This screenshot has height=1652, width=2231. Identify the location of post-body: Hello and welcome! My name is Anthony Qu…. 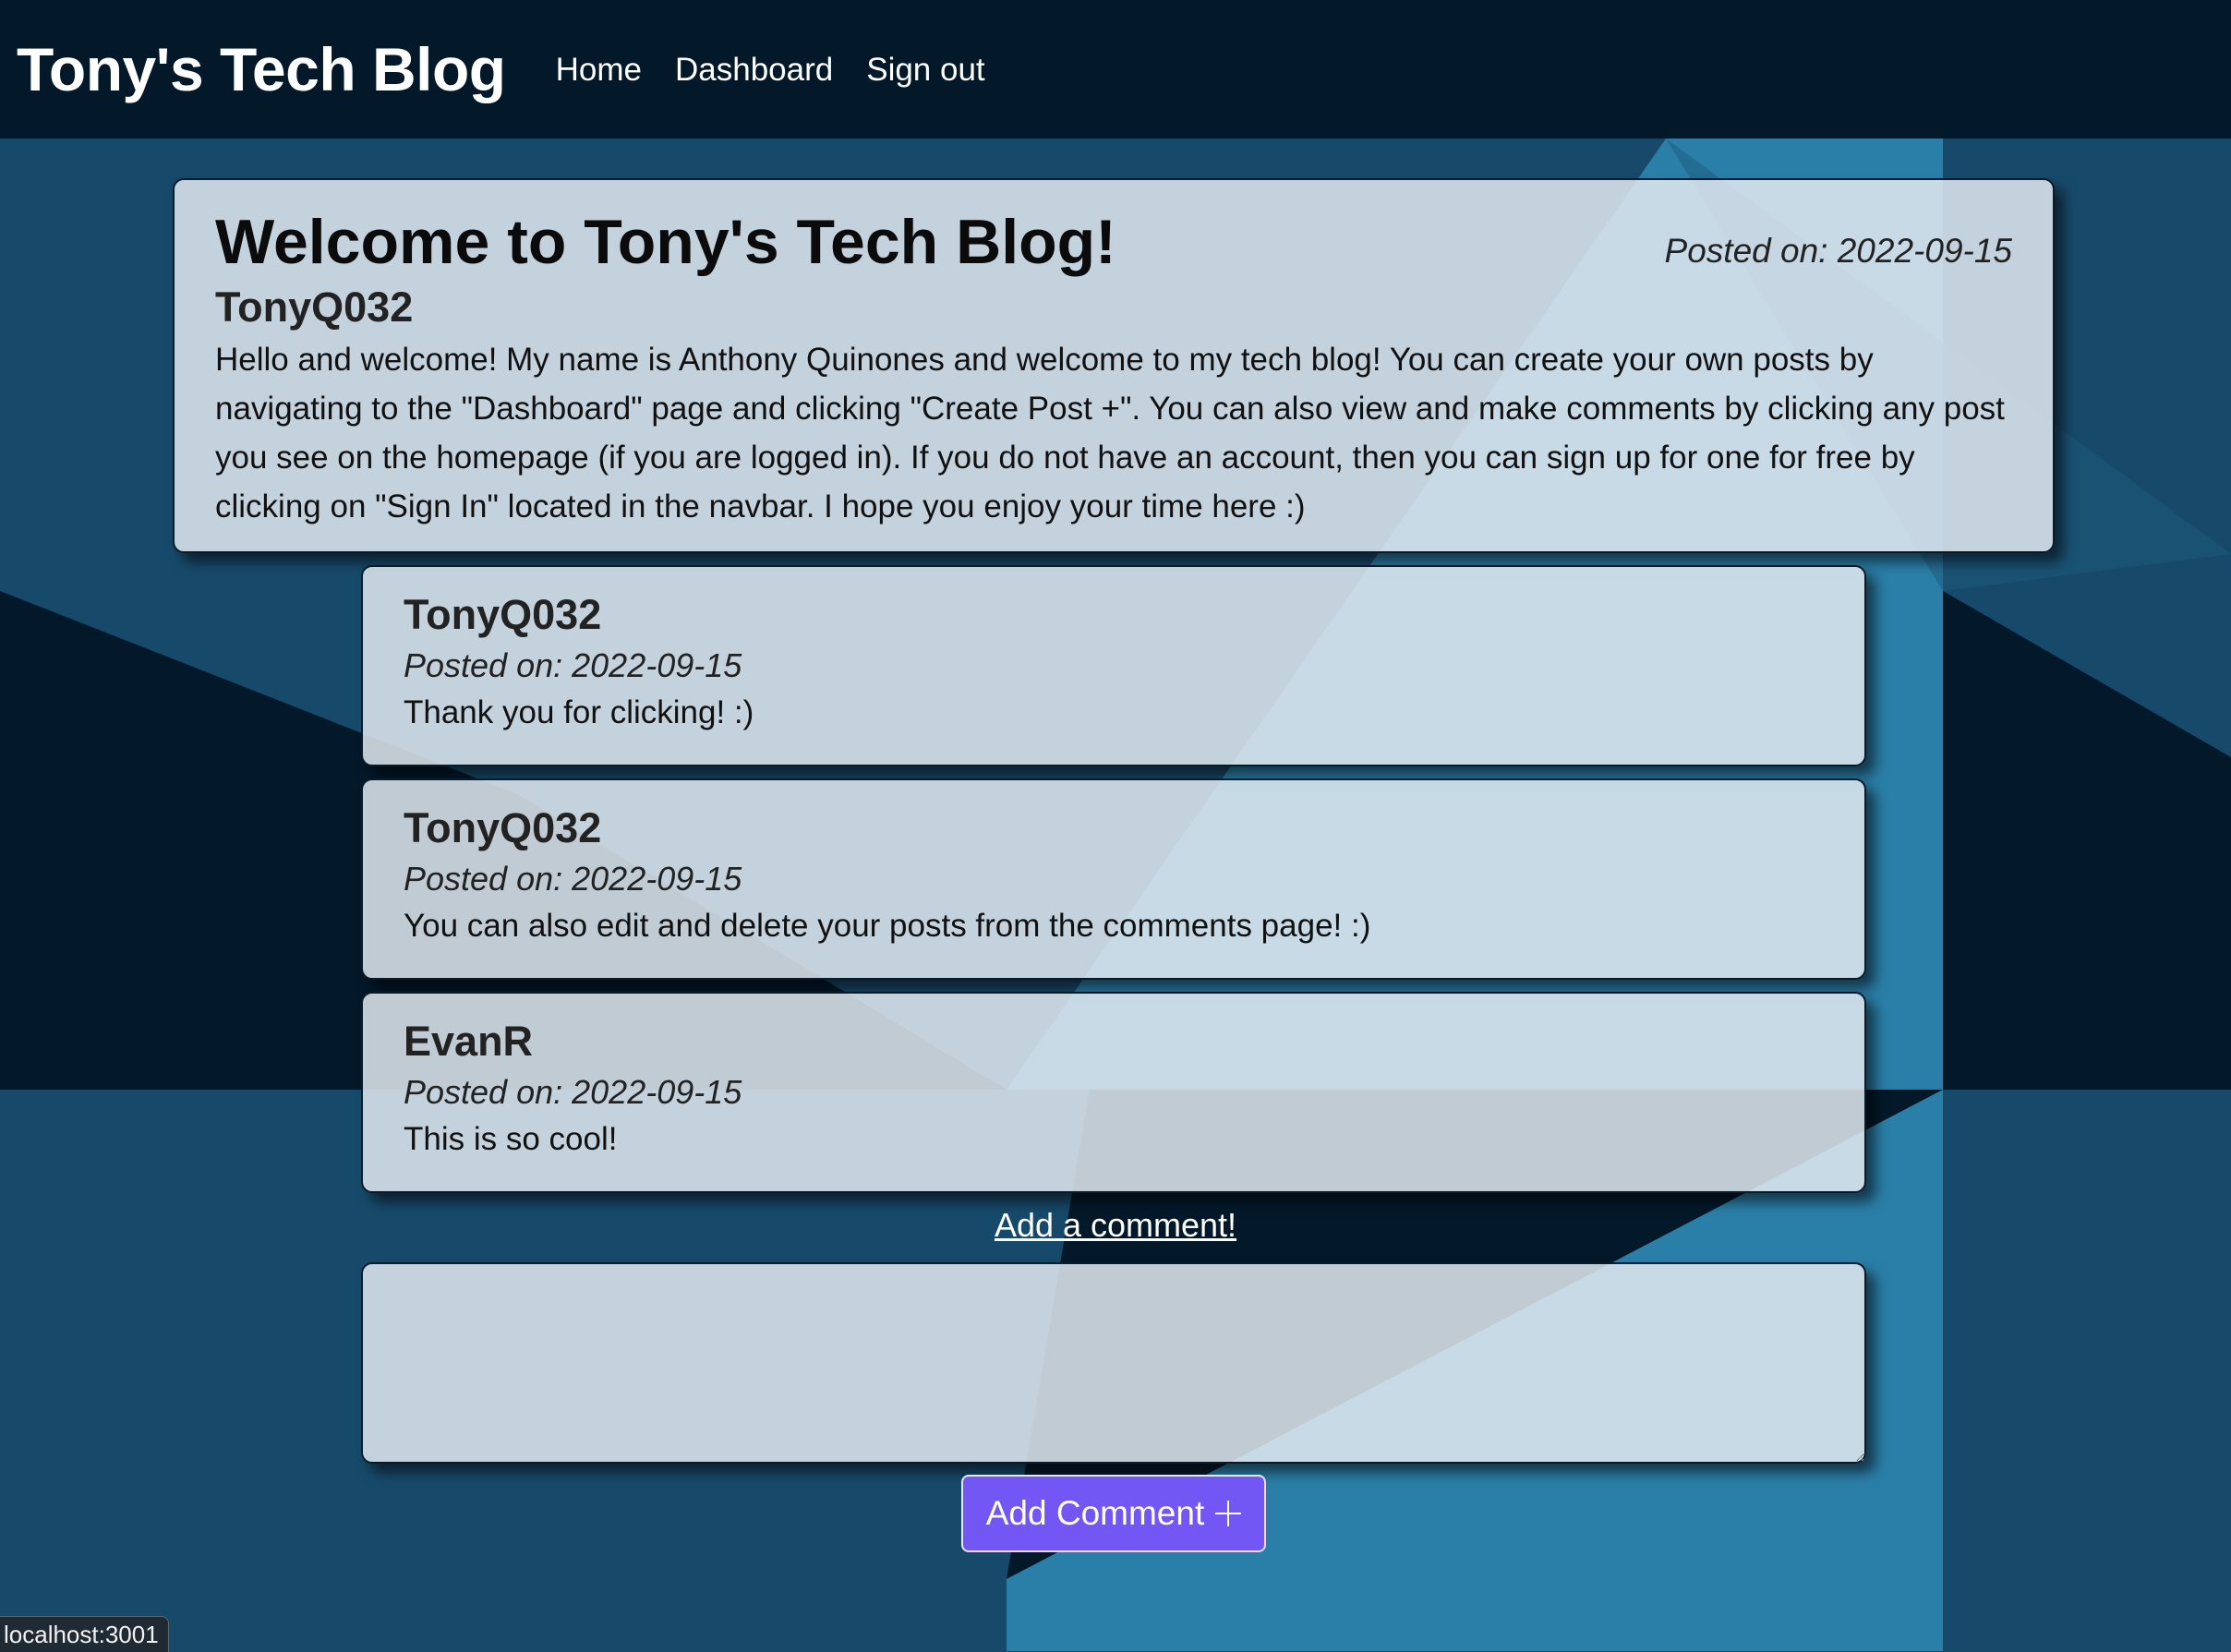
(1110, 433).